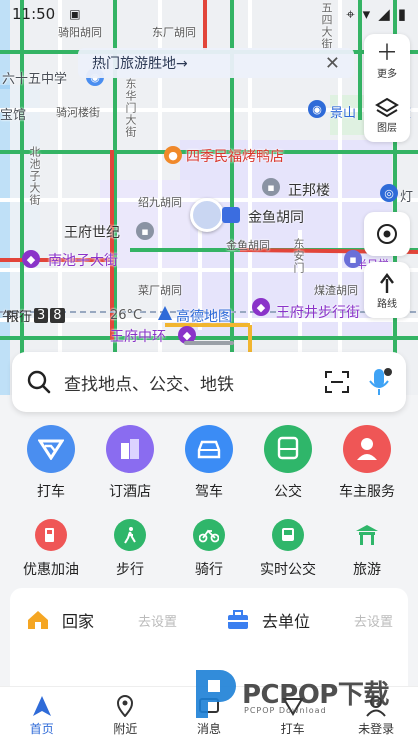 This screenshot has height=744, width=418. I want to click on map-controls: ＋ 更多 图层, so click(387, 88).